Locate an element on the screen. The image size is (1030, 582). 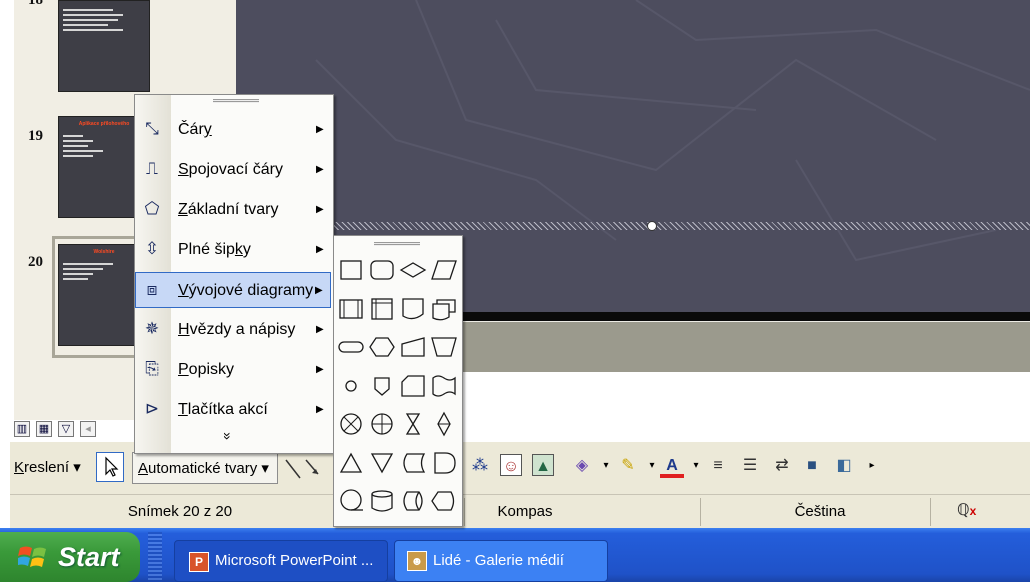
menu-drag-grip is located at coordinates (236, 101).